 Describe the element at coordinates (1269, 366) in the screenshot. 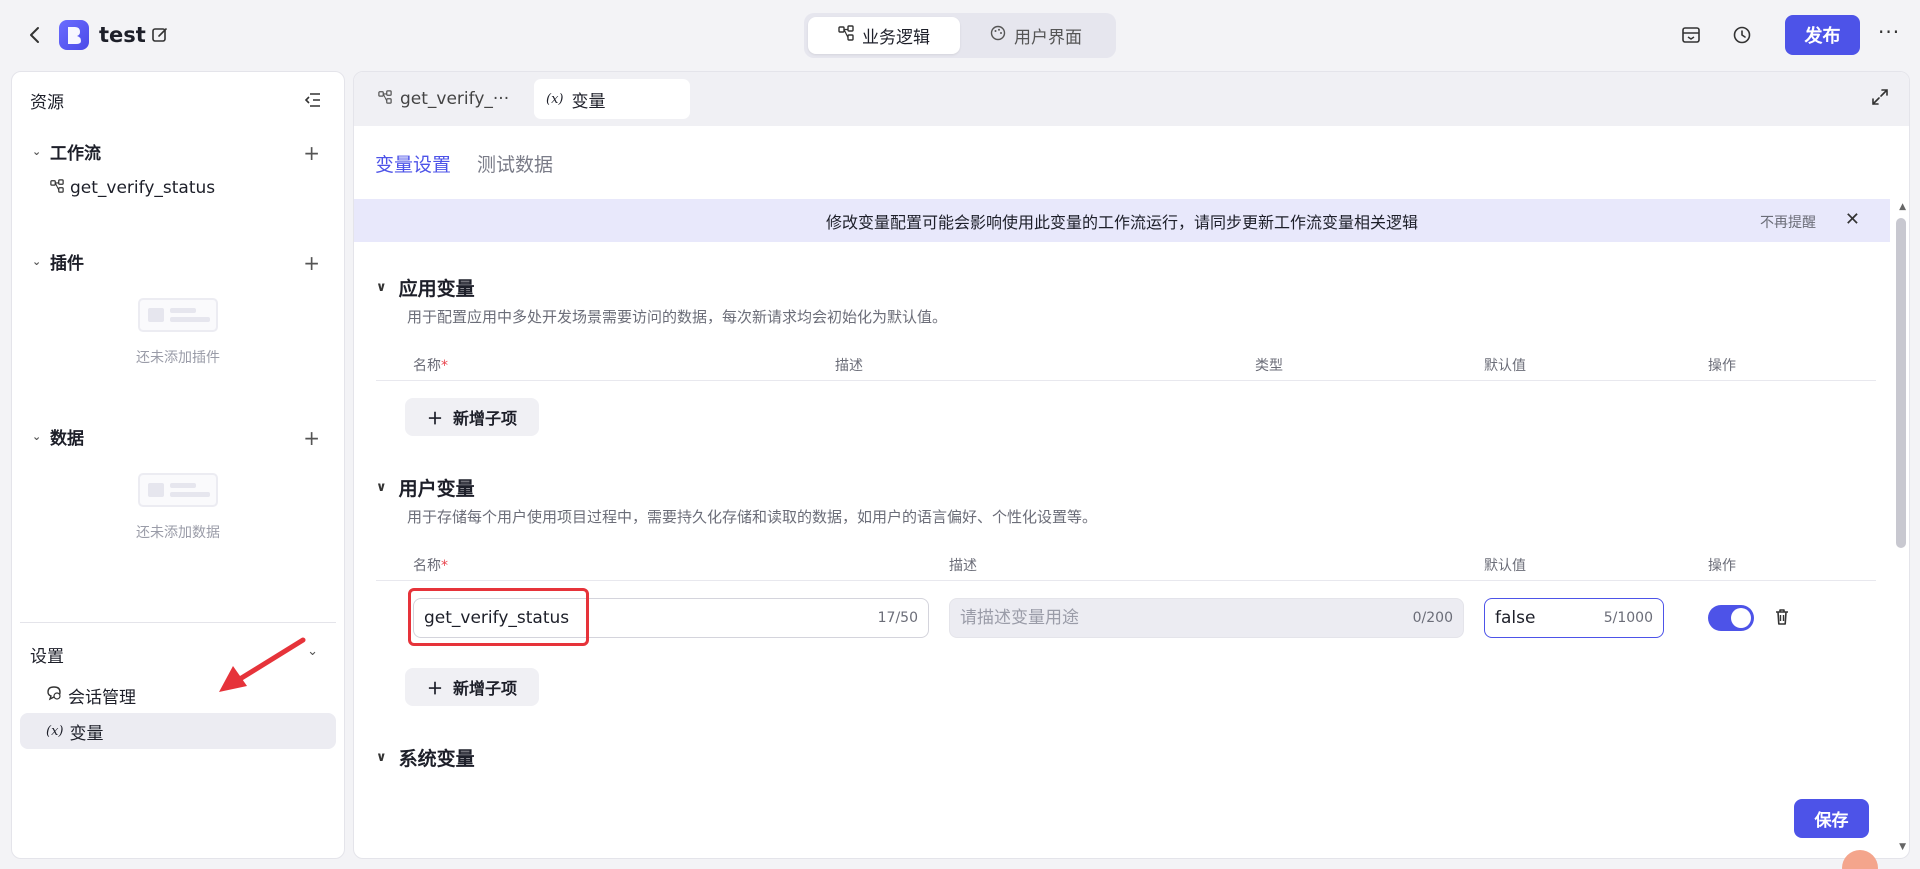

I see `column-header-type: 类型` at that location.